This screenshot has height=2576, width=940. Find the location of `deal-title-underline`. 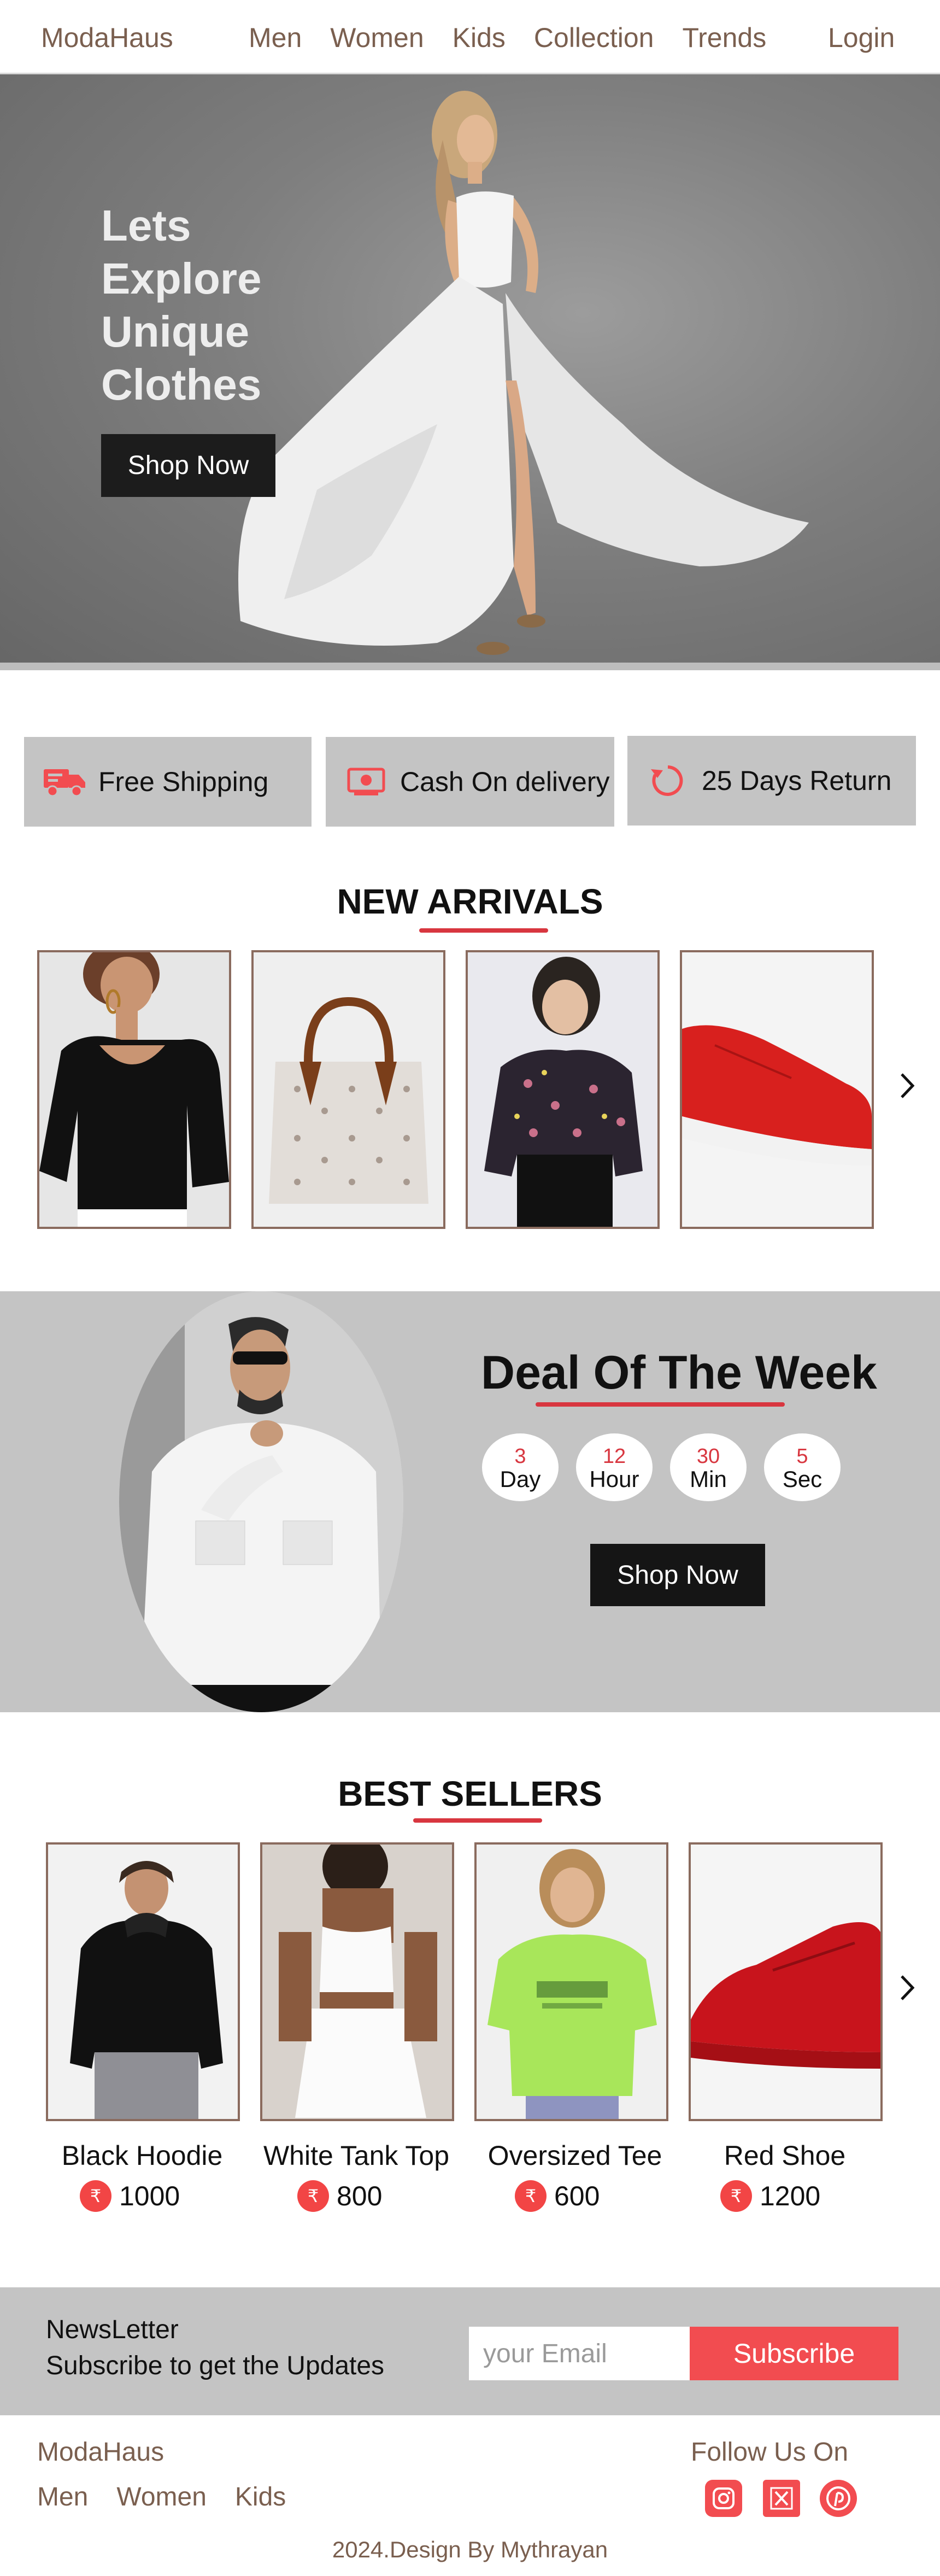

deal-title-underline is located at coordinates (660, 1405).